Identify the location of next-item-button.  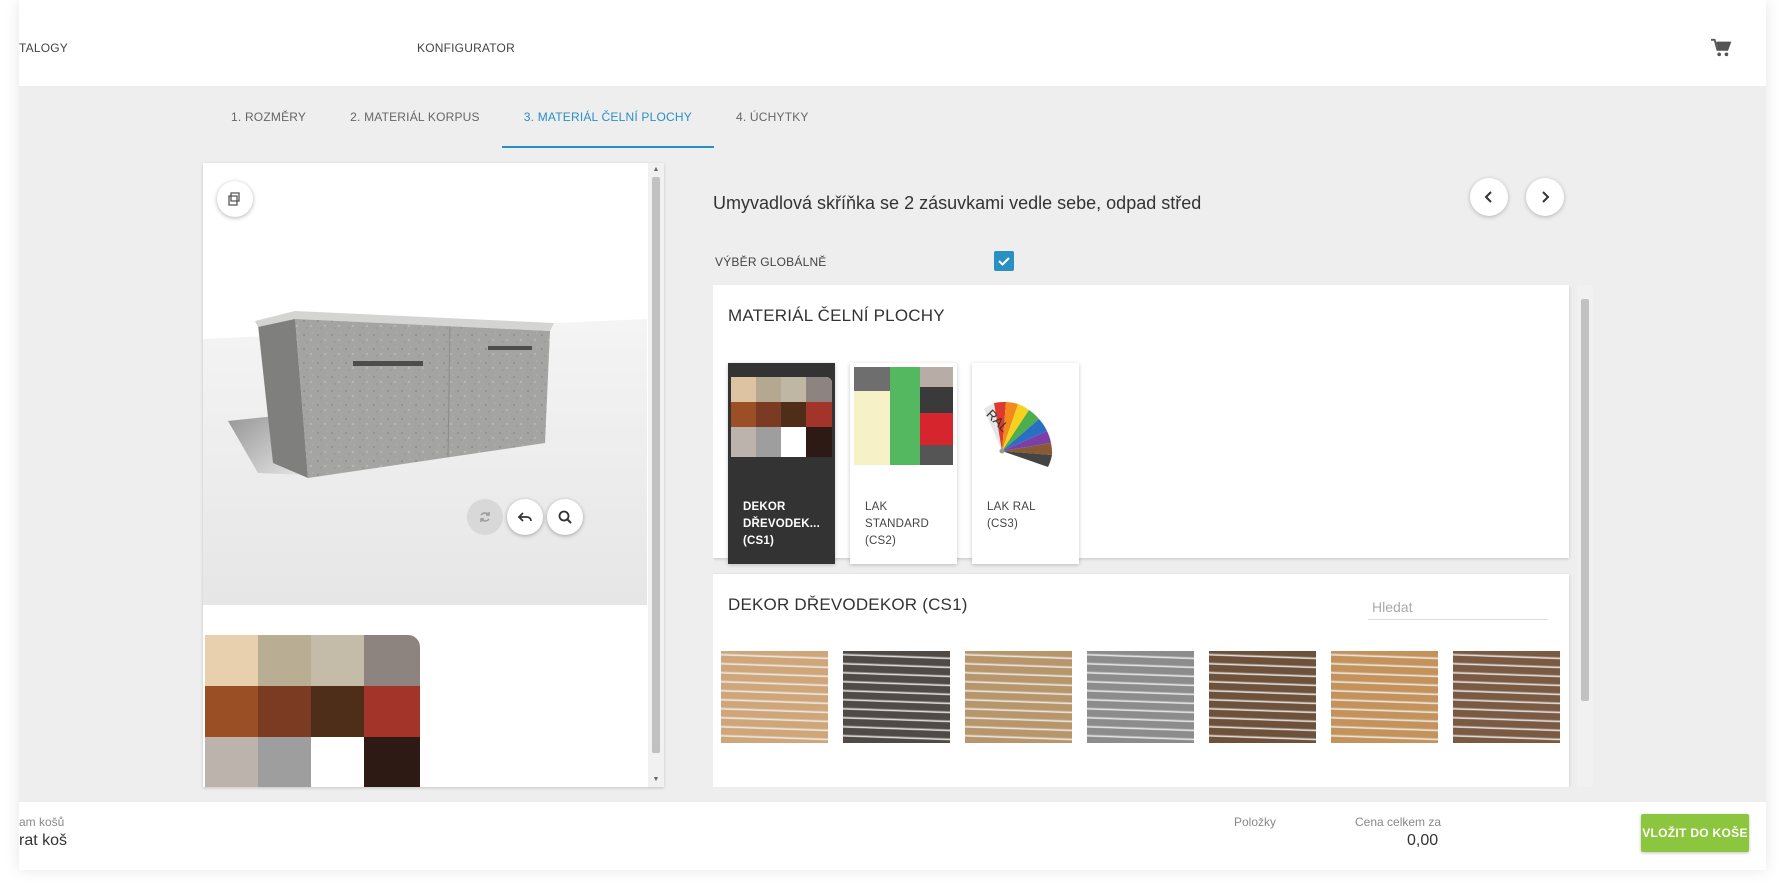
(1545, 197).